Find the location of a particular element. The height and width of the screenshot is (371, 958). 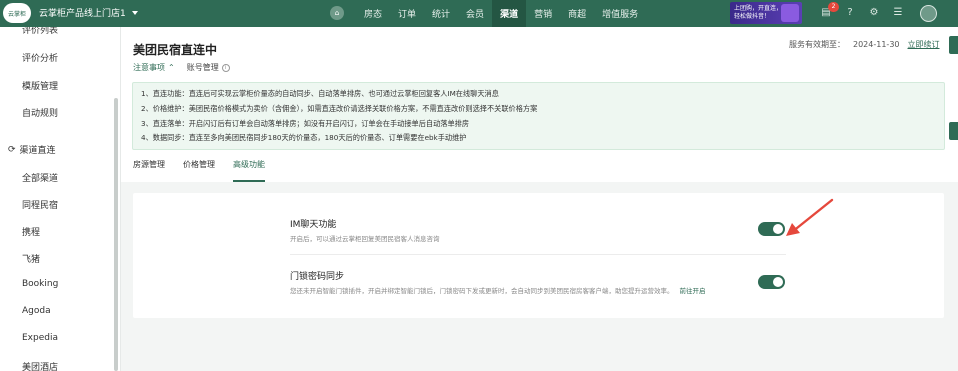

account-manage-link: 账号管理 i is located at coordinates (208, 67).